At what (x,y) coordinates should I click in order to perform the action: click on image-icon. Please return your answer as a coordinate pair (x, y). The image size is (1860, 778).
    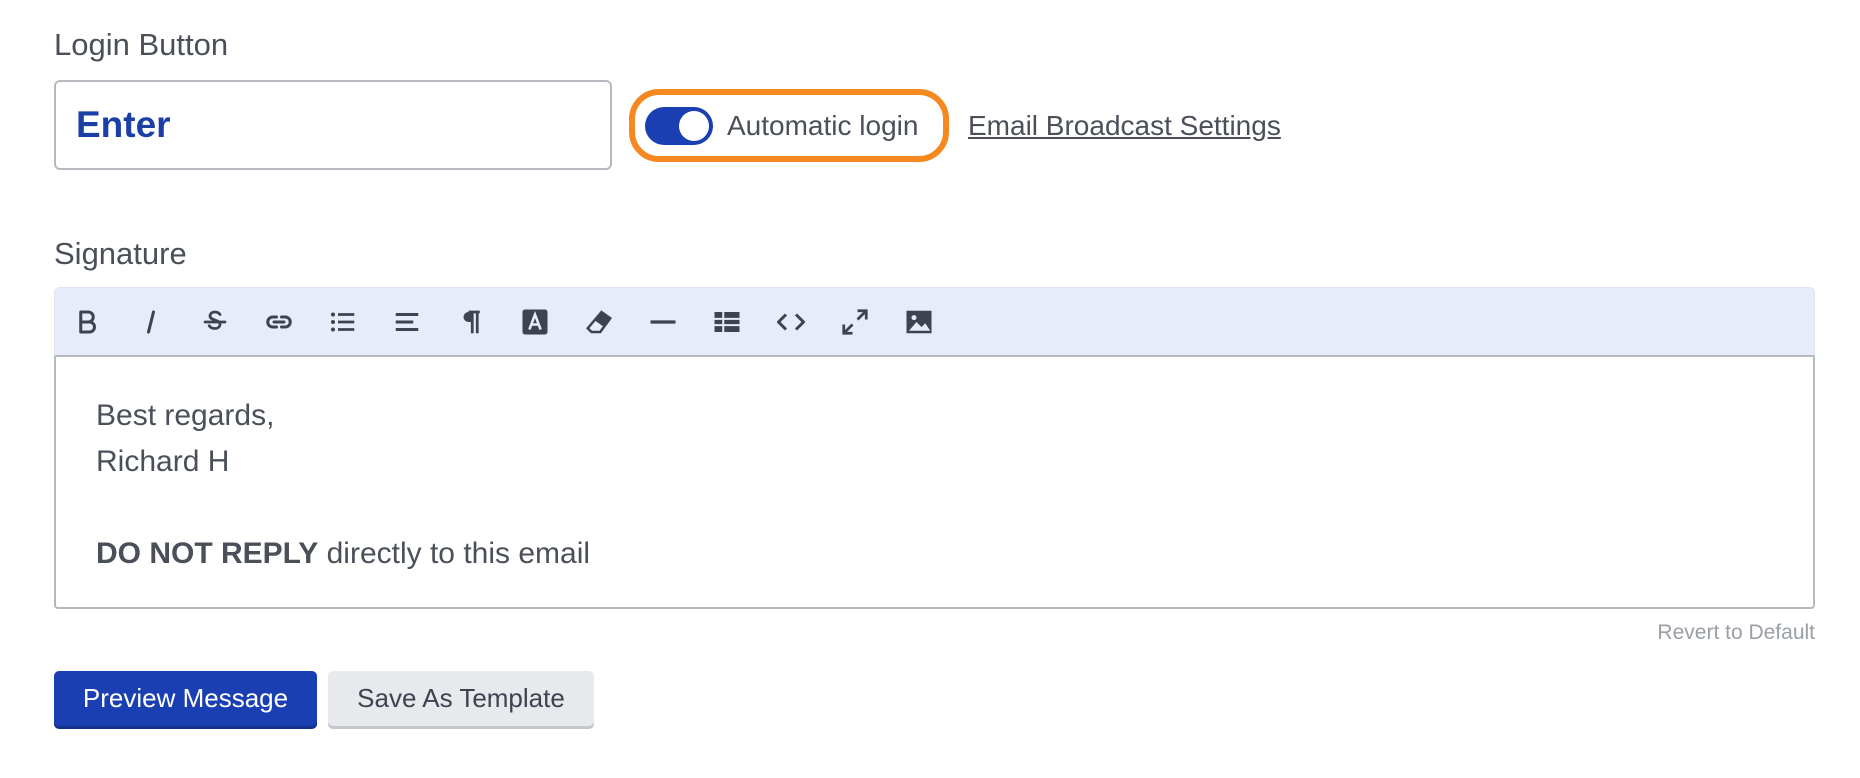
    Looking at the image, I should click on (919, 322).